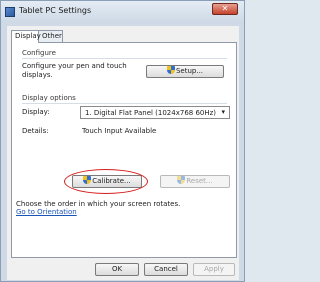  Describe the element at coordinates (49, 98) in the screenshot. I see `display-options-group-label: Display options` at that location.